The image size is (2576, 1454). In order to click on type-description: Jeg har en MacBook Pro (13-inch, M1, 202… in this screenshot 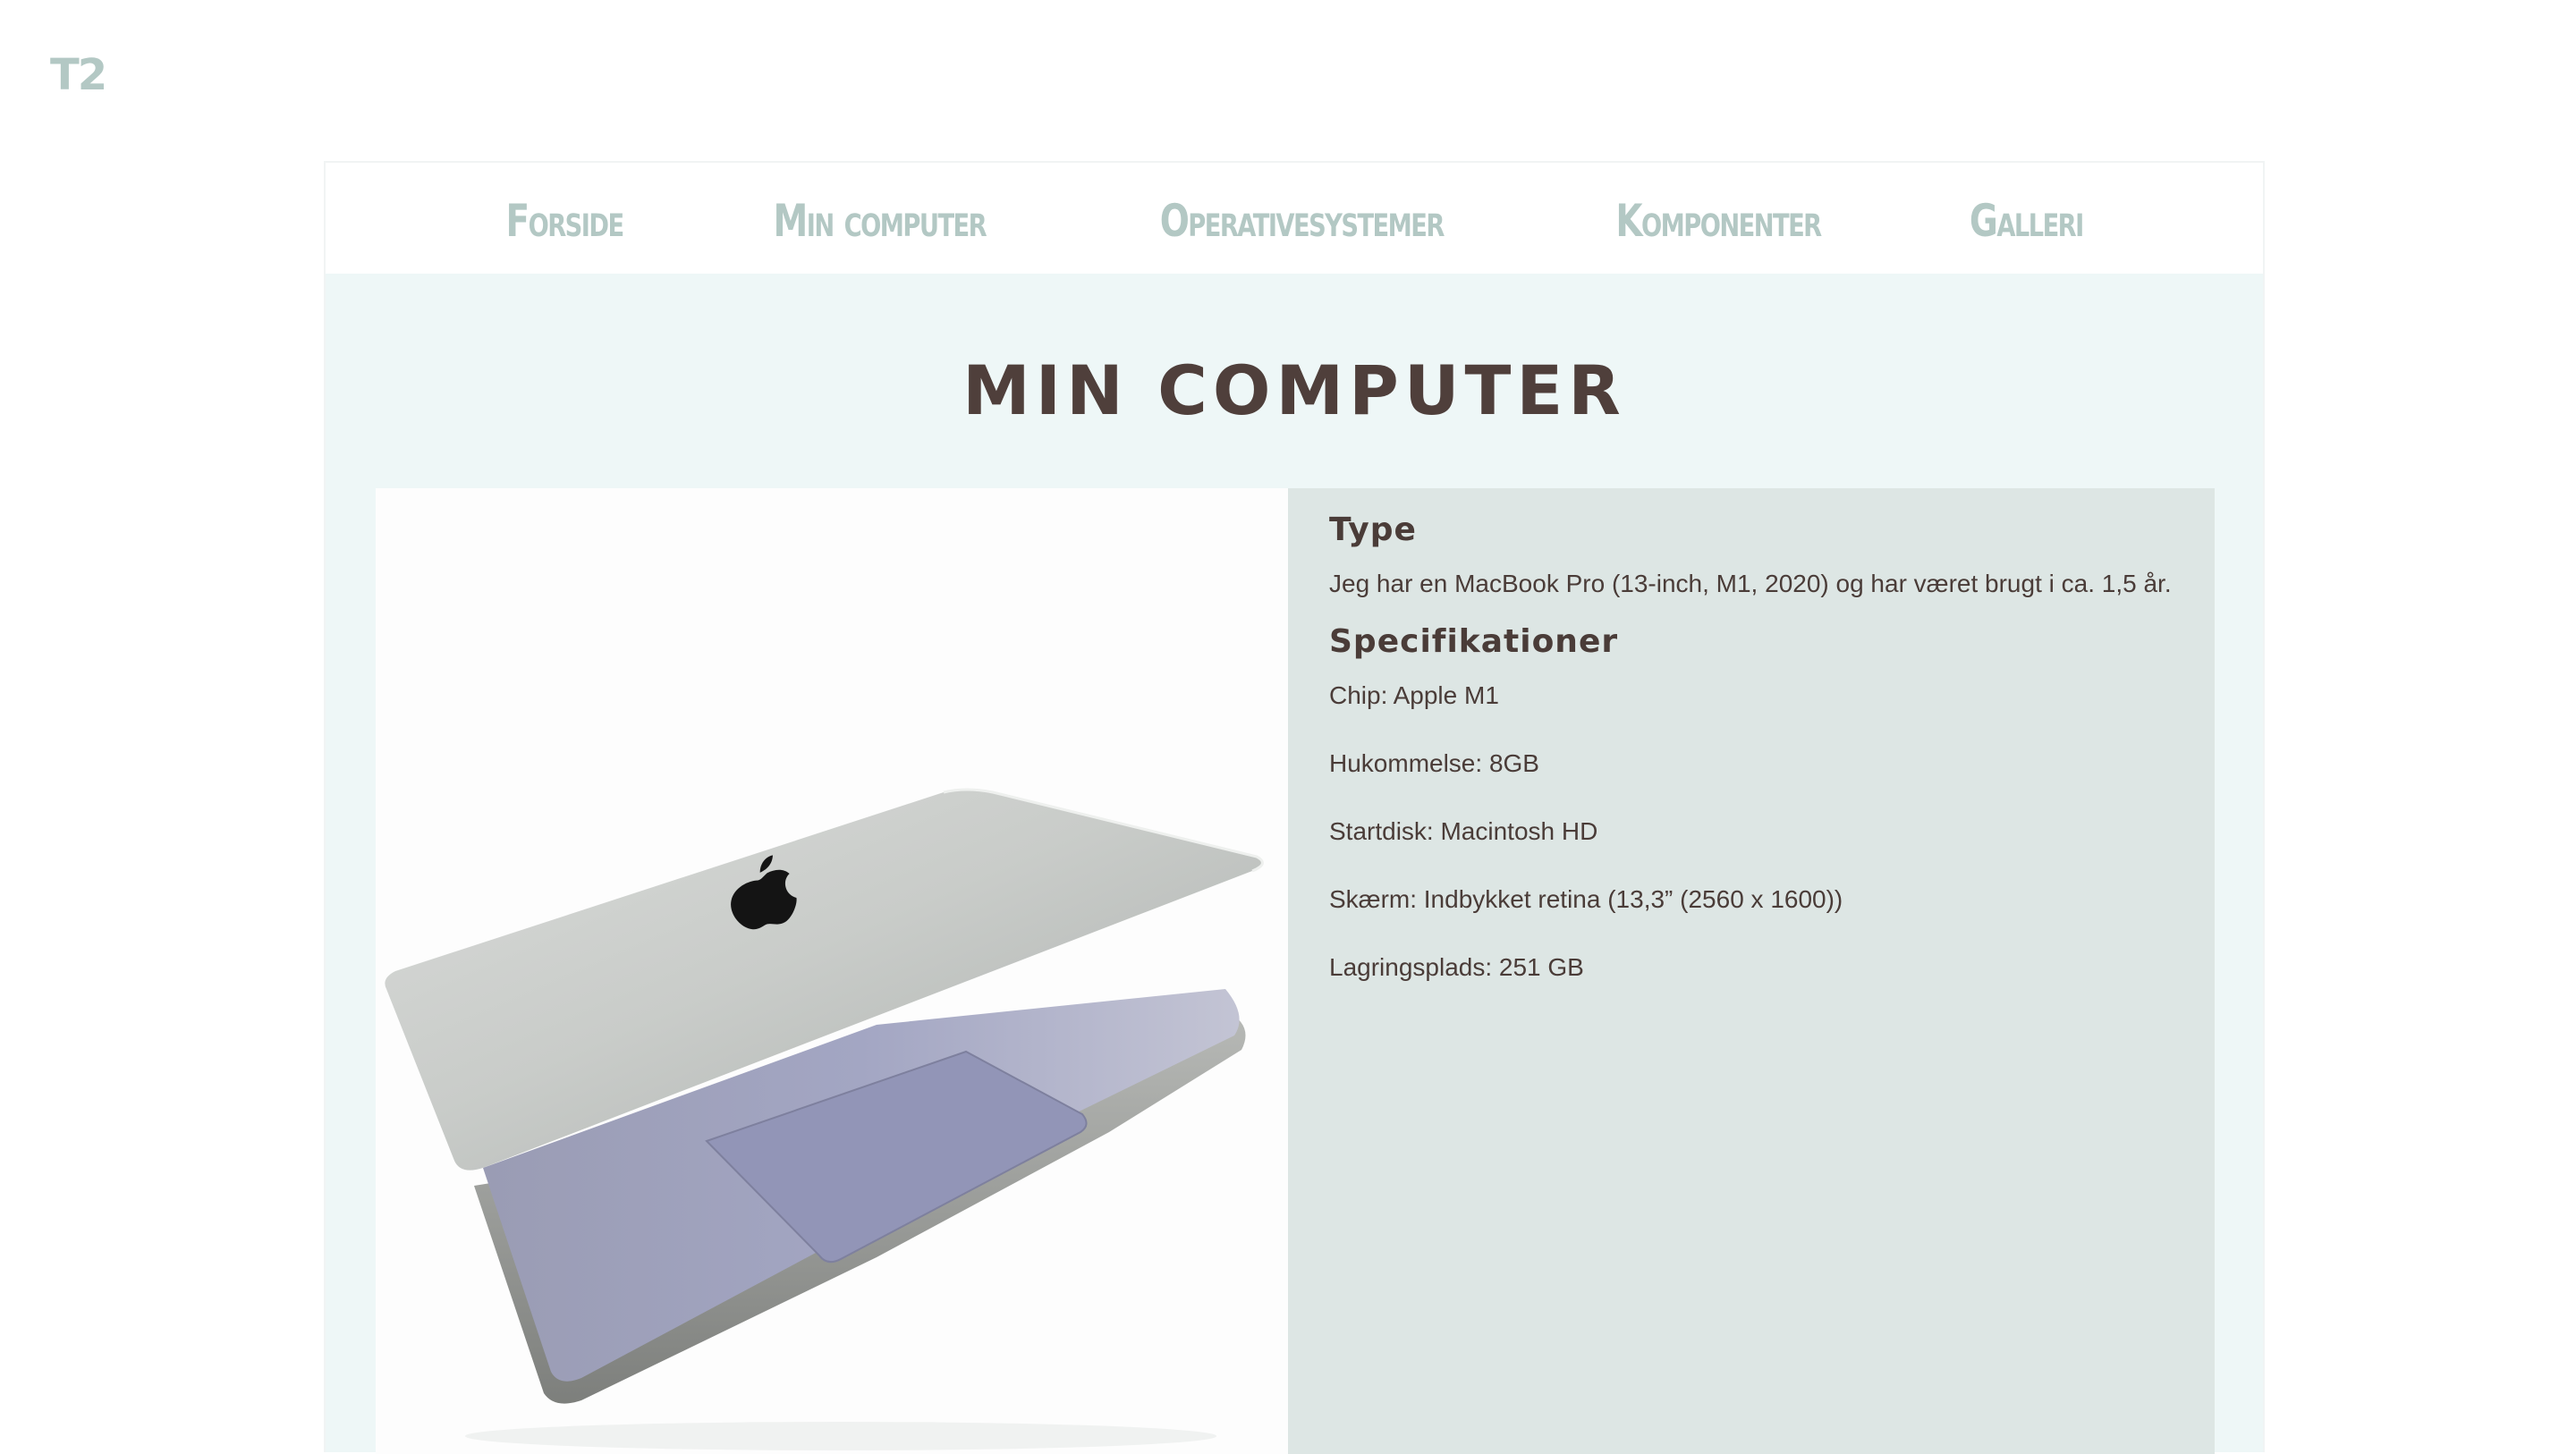, I will do `click(1750, 583)`.